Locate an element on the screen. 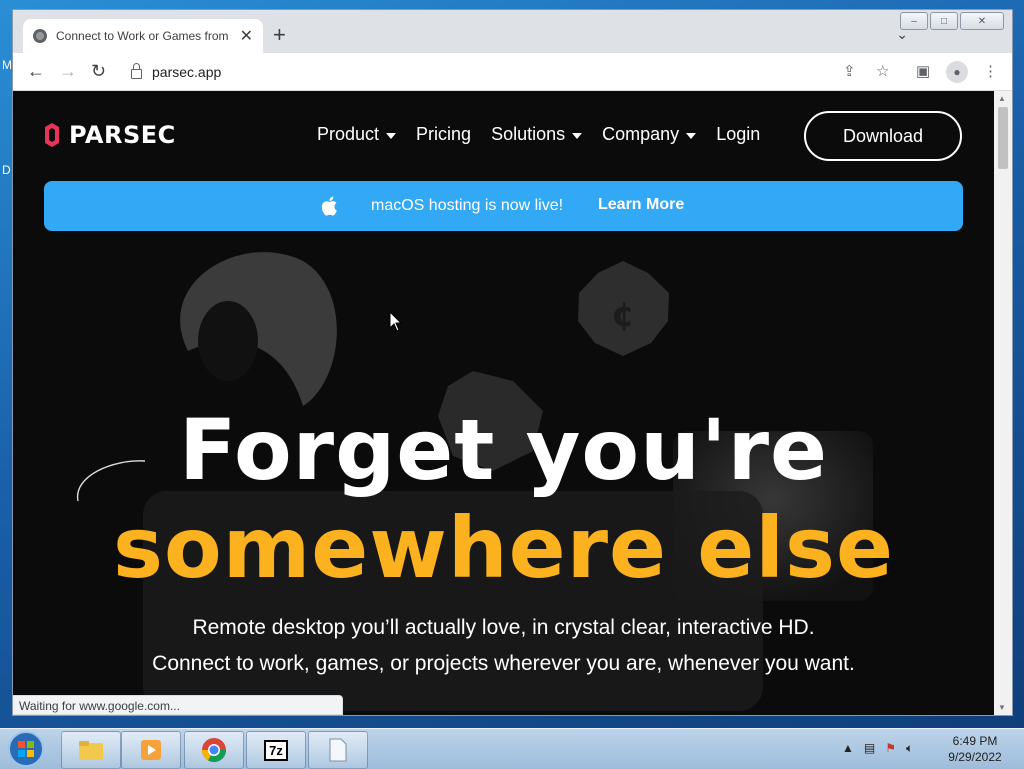 This screenshot has height=769, width=1024. announcement-banner: macOS hosting is now live! Learn More is located at coordinates (503, 206).